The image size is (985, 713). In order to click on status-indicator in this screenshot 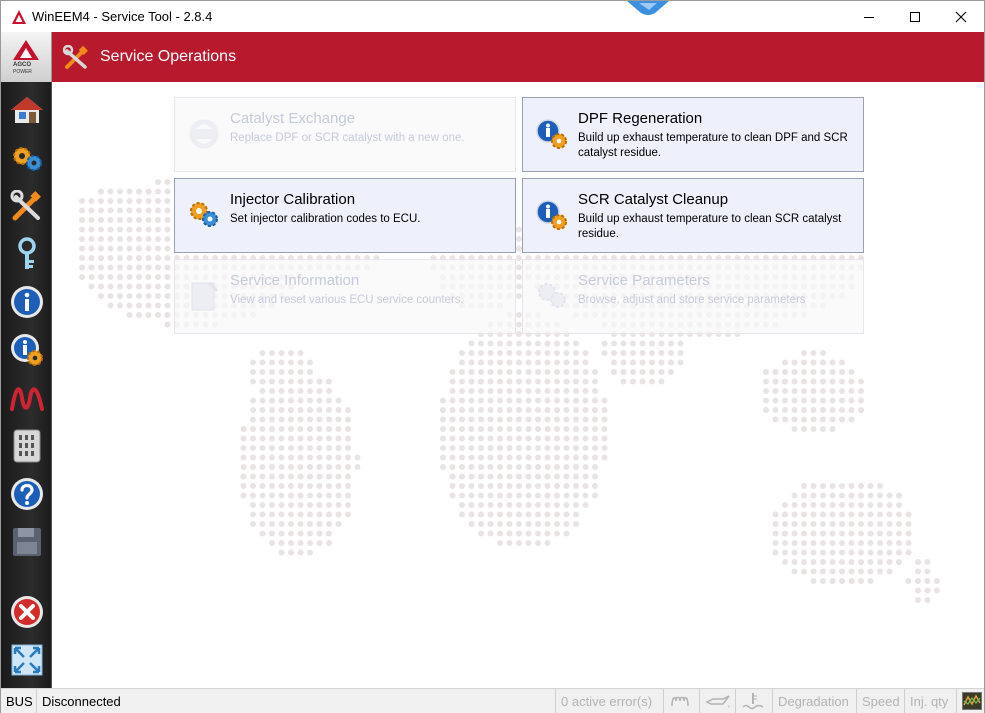, I will do `click(970, 701)`.